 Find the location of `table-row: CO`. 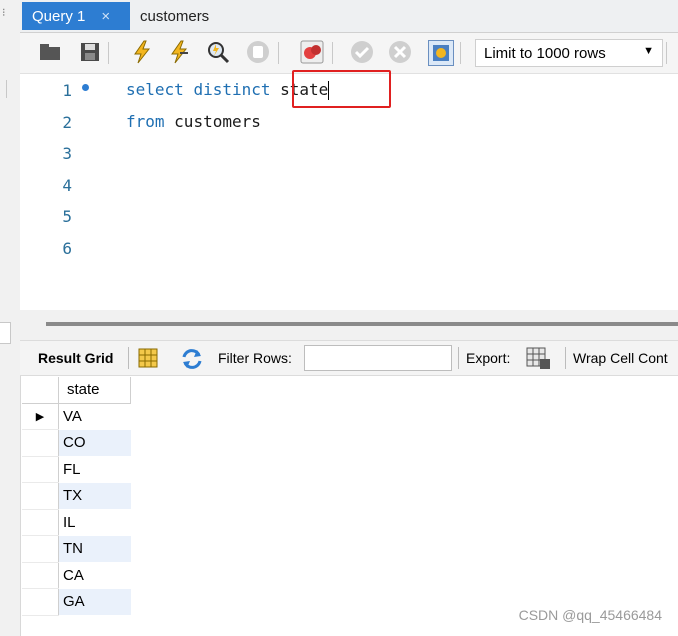

table-row: CO is located at coordinates (76, 443).